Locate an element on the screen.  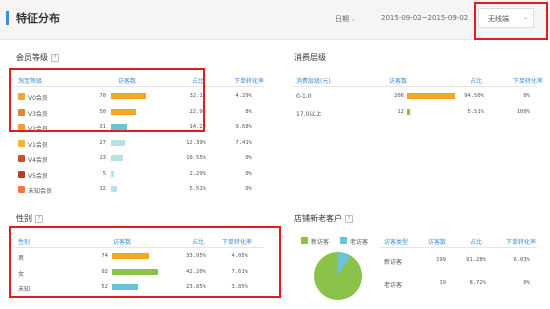
member-share: 2.29% is located at coordinates (197, 173).